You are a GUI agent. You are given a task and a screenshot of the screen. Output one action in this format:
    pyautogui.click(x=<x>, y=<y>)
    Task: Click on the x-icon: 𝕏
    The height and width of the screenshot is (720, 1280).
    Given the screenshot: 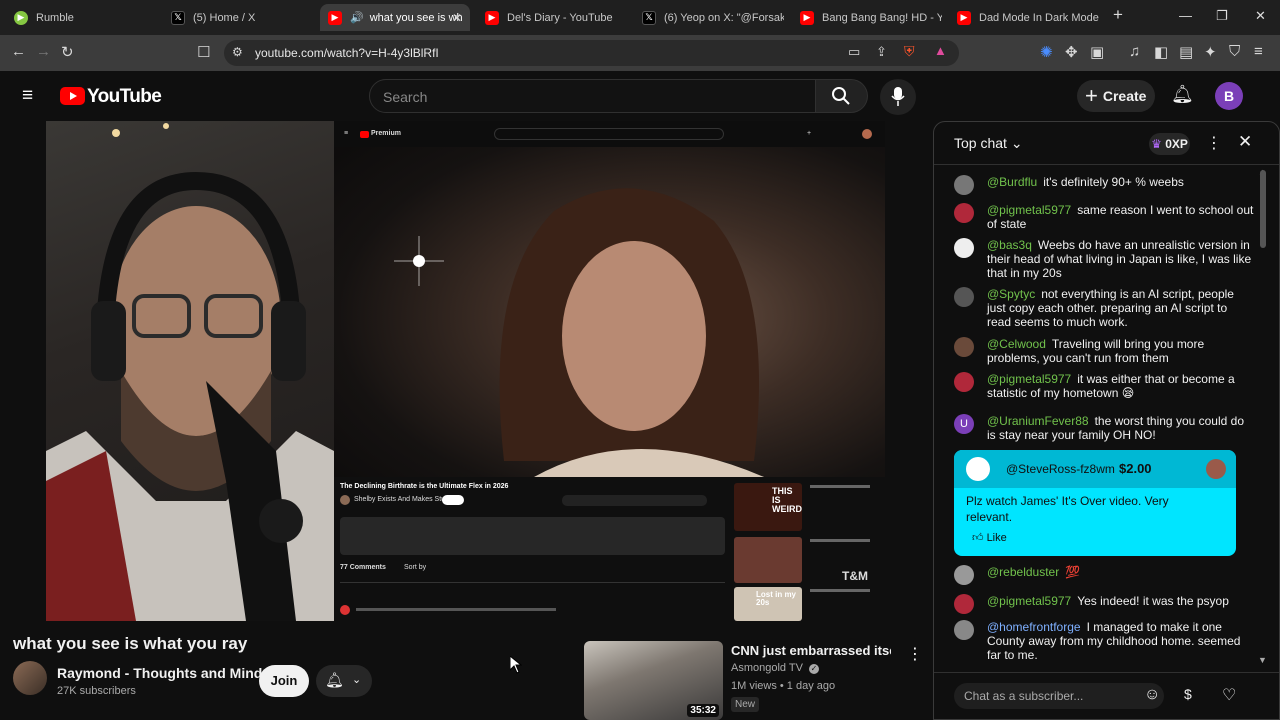 What is the action you would take?
    pyautogui.click(x=649, y=17)
    